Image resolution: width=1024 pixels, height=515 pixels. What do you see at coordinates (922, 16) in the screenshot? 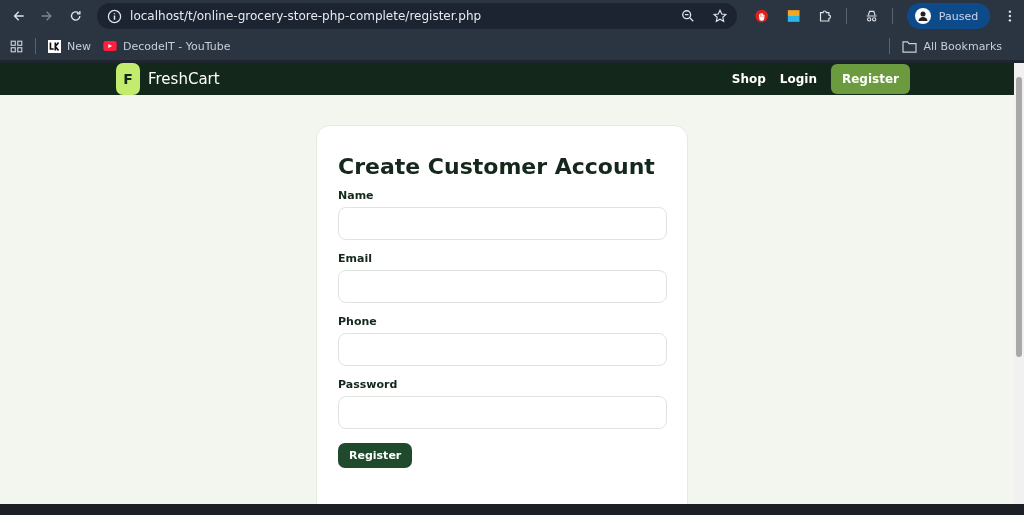
I see `avatar-icon` at bounding box center [922, 16].